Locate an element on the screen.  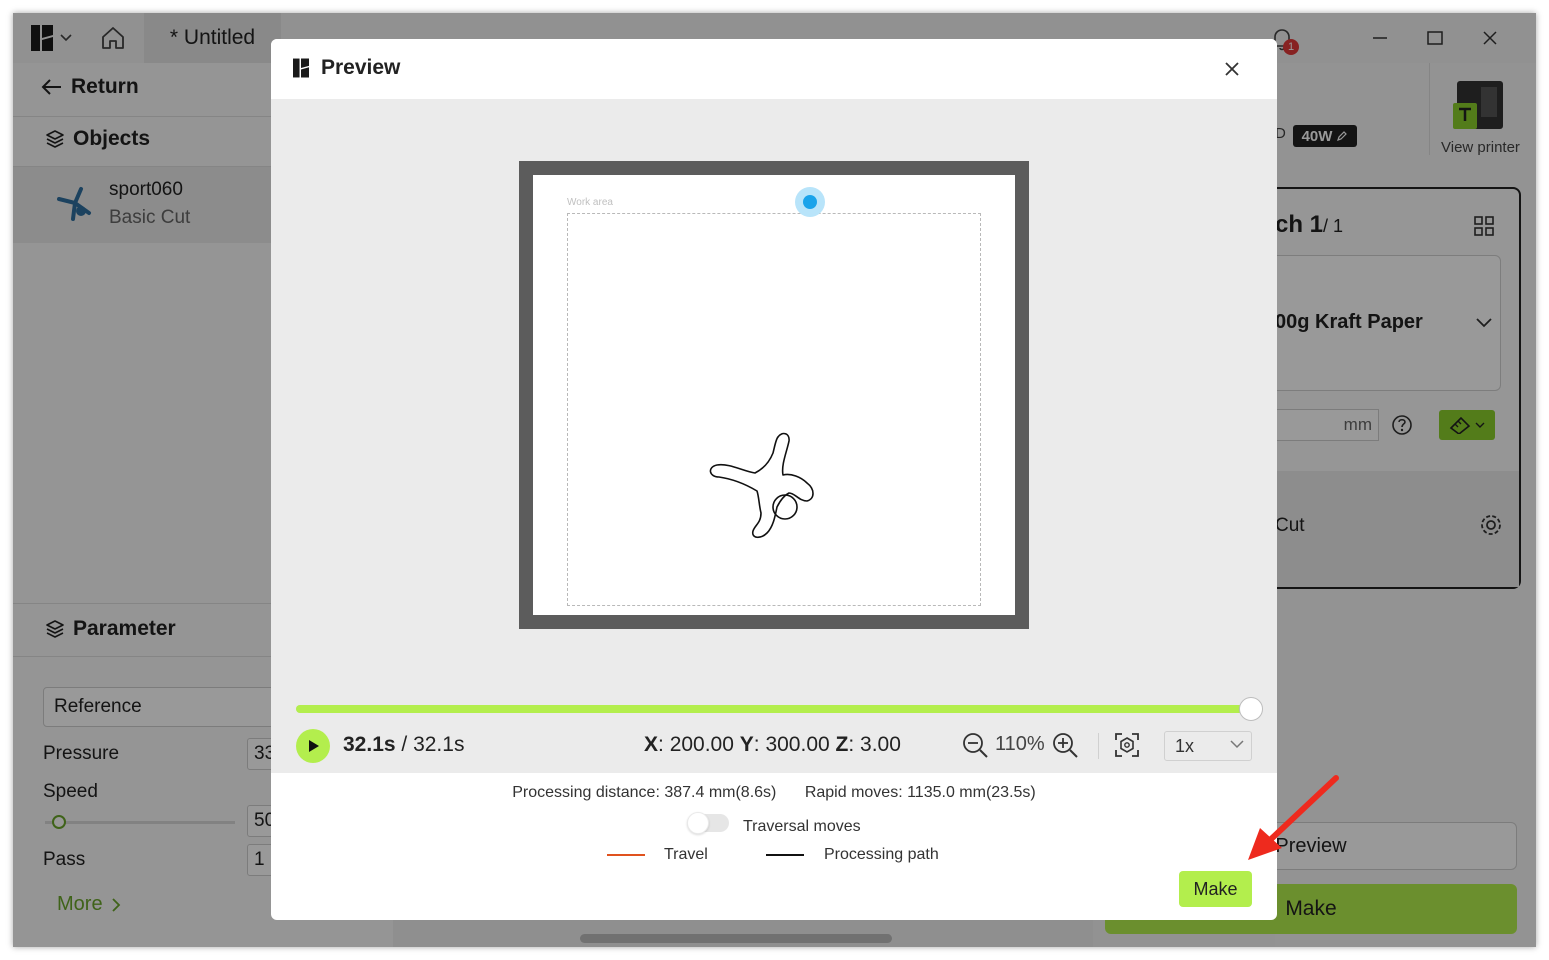
toolbar-separator is located at coordinates (1098, 746).